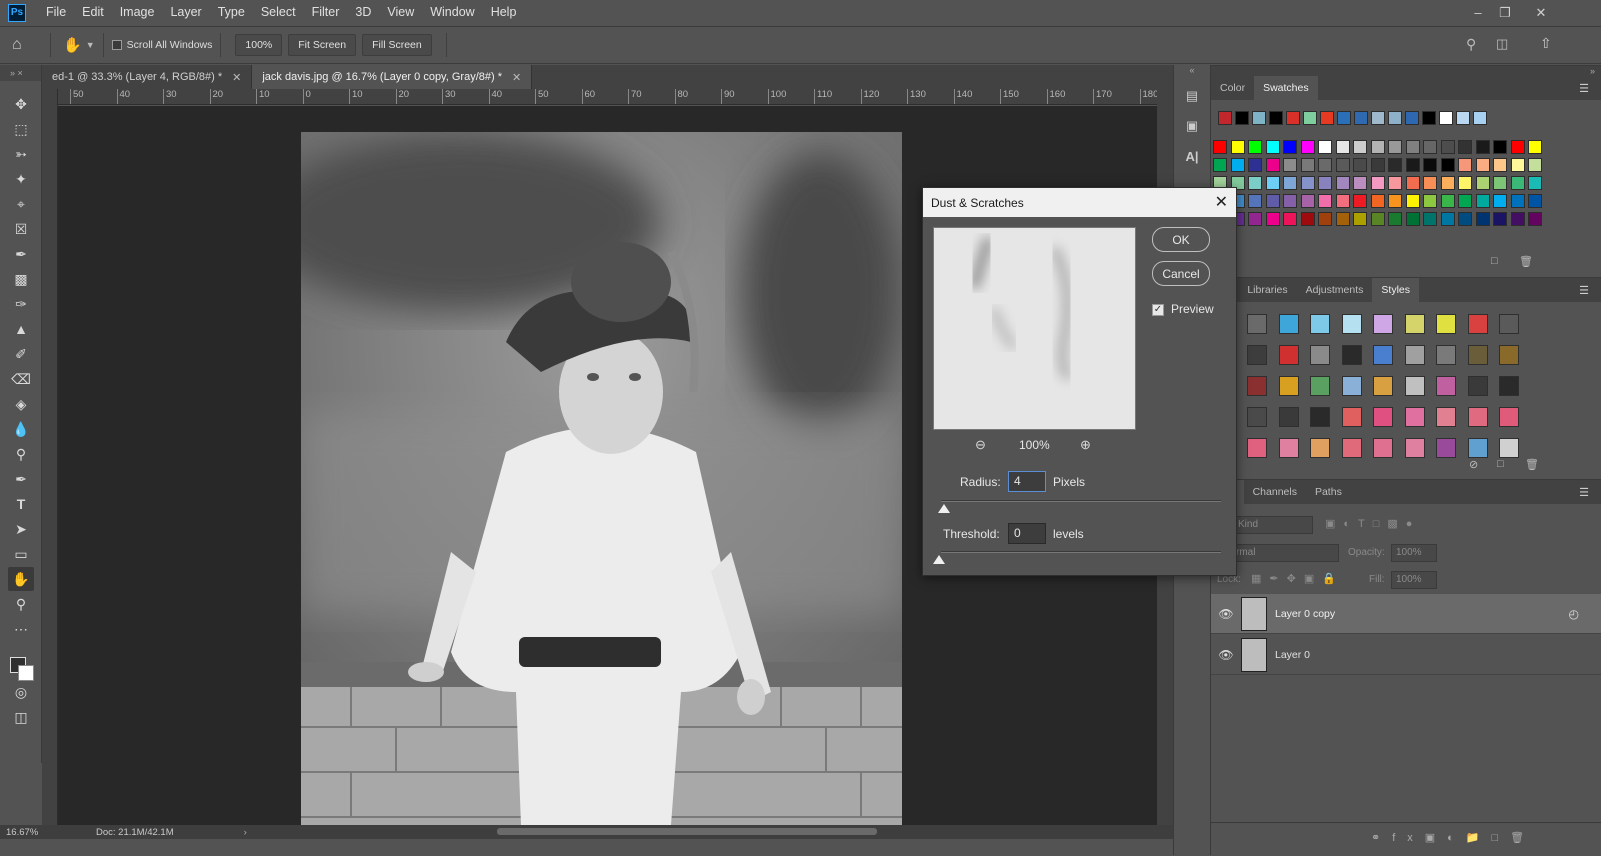  Describe the element at coordinates (1192, 96) in the screenshot. I see `history-icon: ▤` at that location.